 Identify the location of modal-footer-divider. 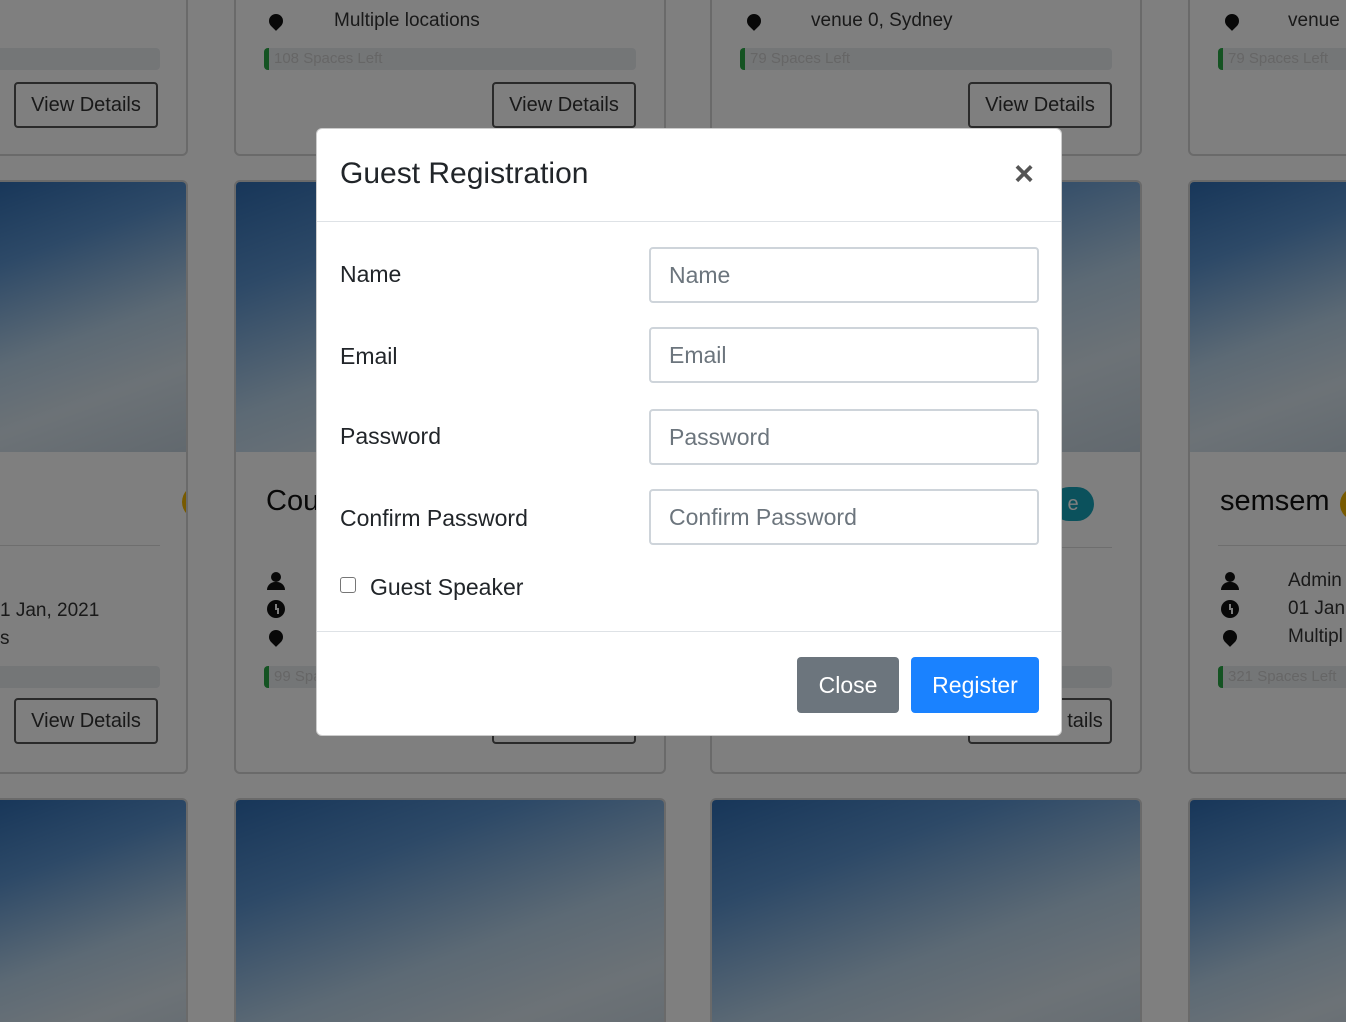
(689, 631).